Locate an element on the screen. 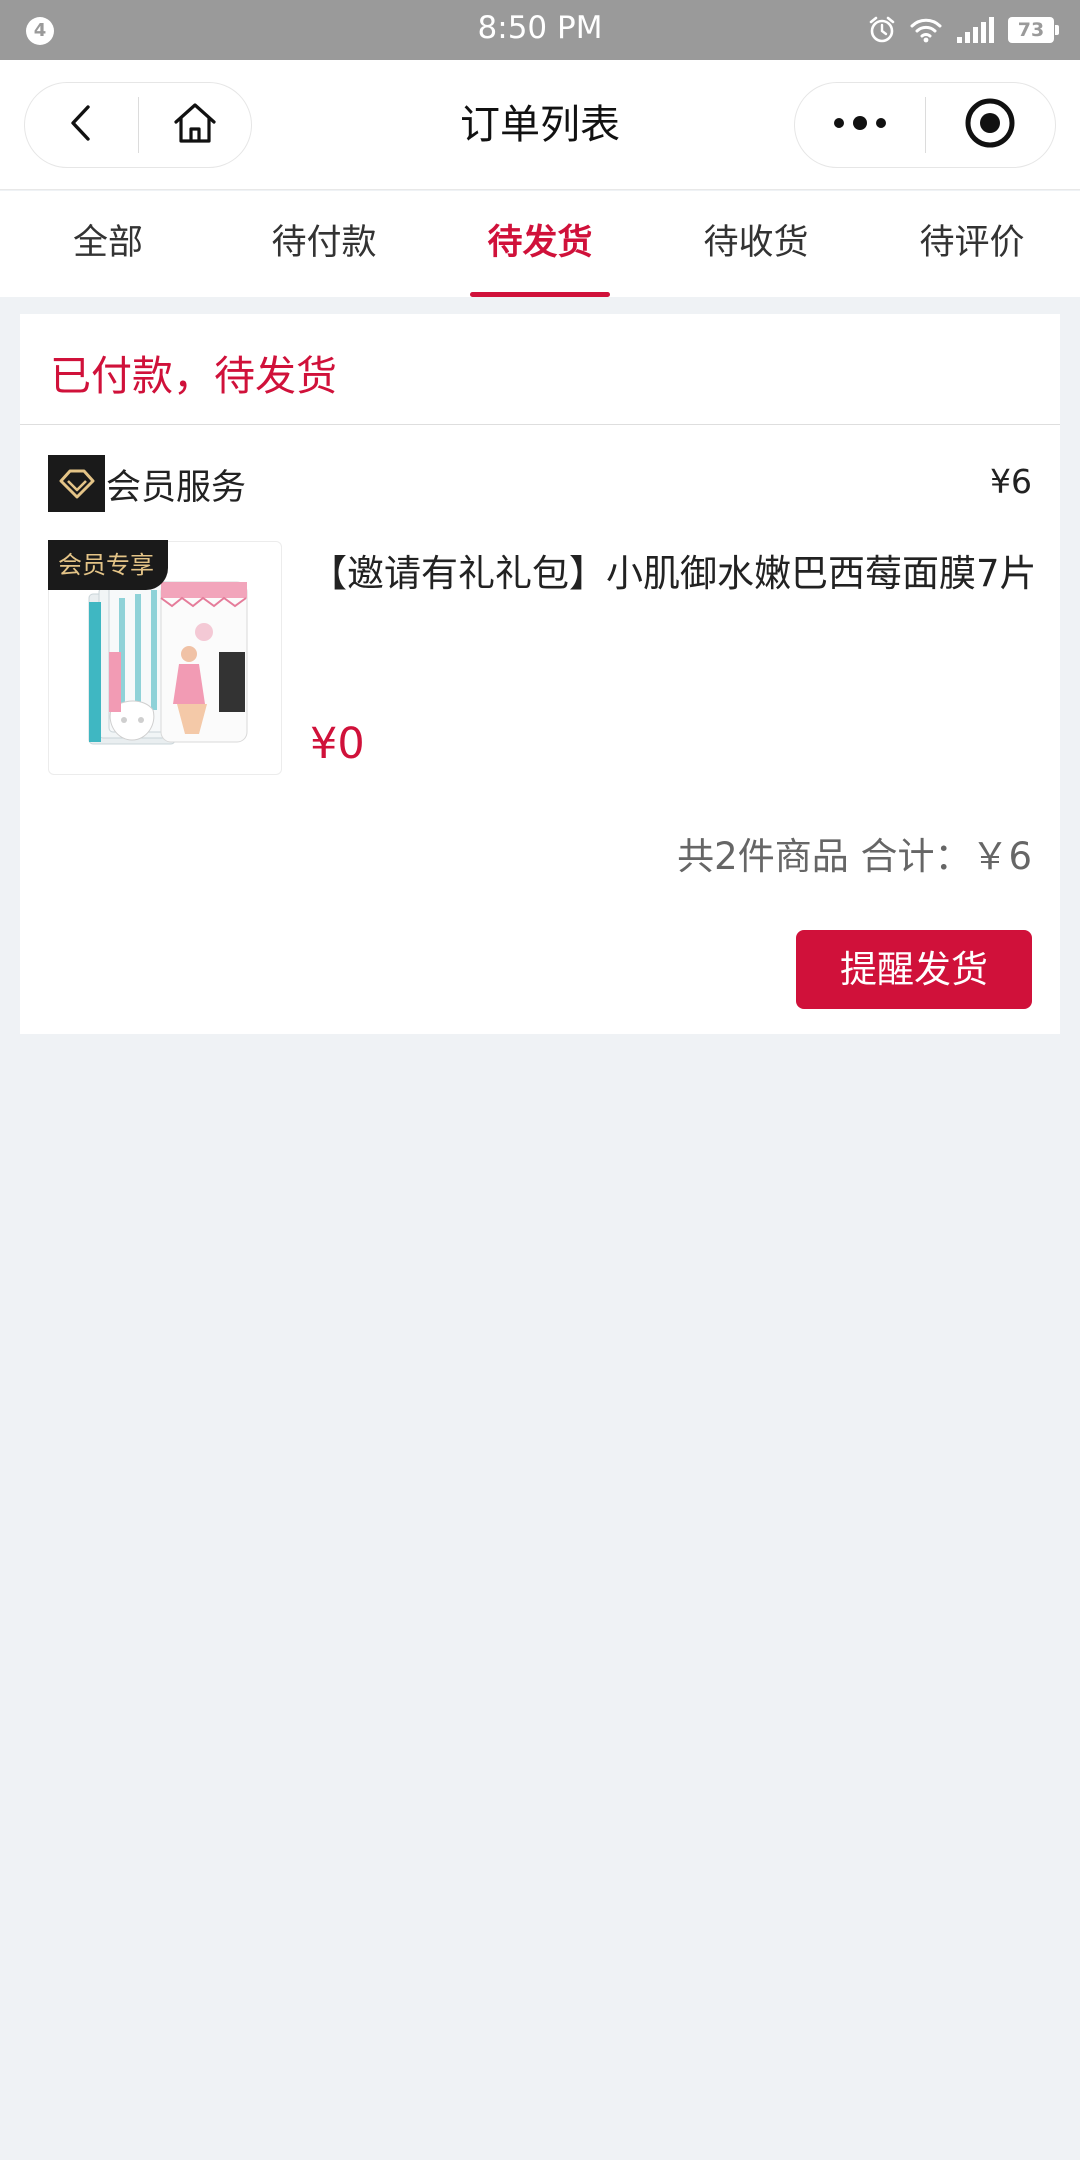  tab-all: 全部 is located at coordinates (108, 244).